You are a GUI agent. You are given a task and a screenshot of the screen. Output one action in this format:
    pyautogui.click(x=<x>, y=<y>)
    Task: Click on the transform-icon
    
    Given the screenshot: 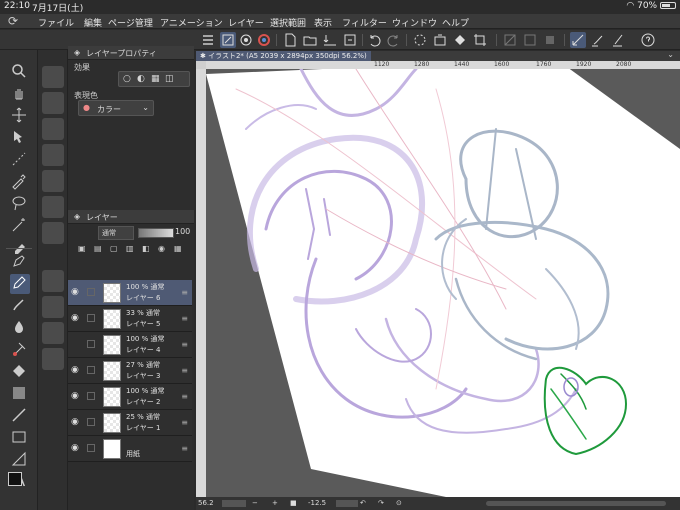 What is the action you would take?
    pyautogui.click(x=480, y=40)
    